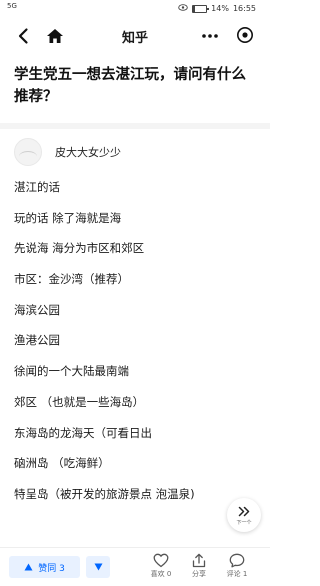 This screenshot has height=586, width=320. What do you see at coordinates (135, 566) in the screenshot?
I see `bottom-action-bar: 赞同 3 喜欢 0 分享 评论 1` at bounding box center [135, 566].